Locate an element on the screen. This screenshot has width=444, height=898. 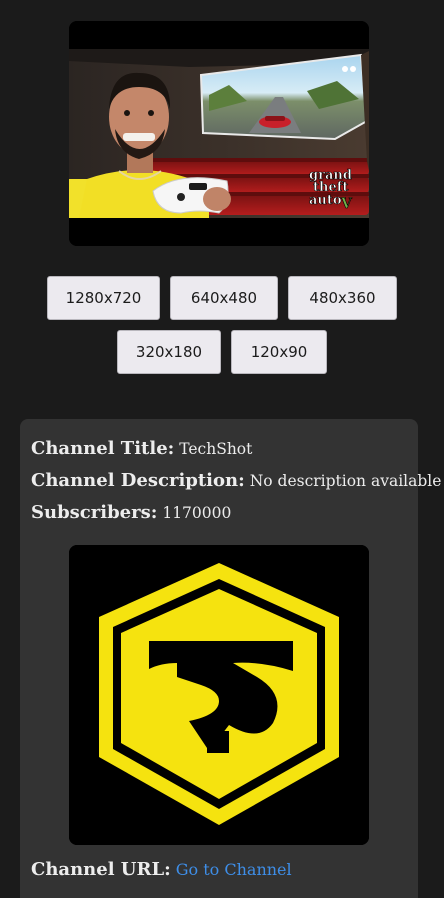
subscribers-line: Subscribers: 1170000 is located at coordinates (131, 512).